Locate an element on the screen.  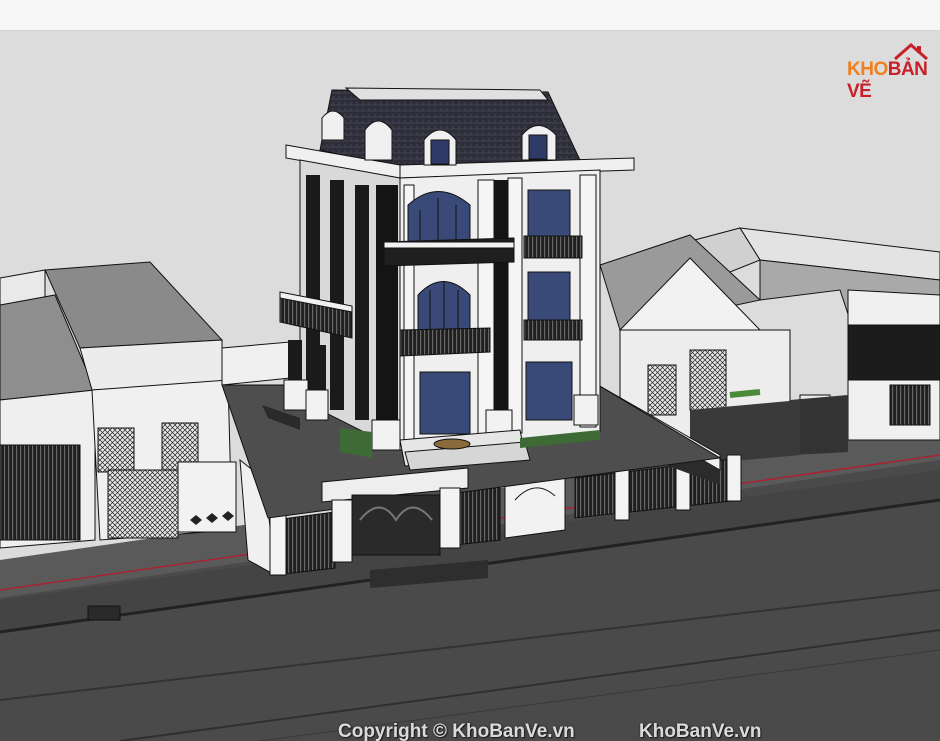
drain-cover is located at coordinates (104, 613).